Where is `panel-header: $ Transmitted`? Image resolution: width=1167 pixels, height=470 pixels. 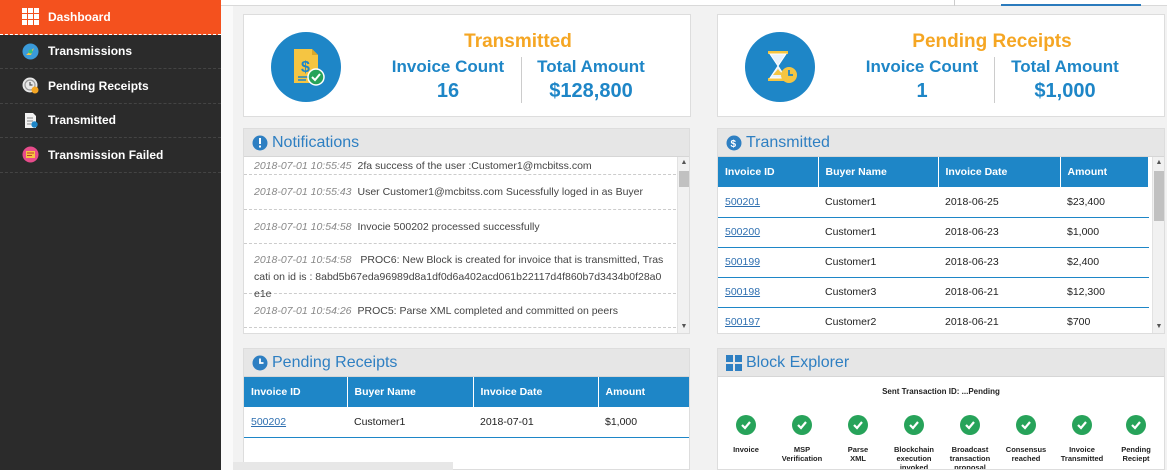
panel-header: $ Transmitted is located at coordinates (941, 143).